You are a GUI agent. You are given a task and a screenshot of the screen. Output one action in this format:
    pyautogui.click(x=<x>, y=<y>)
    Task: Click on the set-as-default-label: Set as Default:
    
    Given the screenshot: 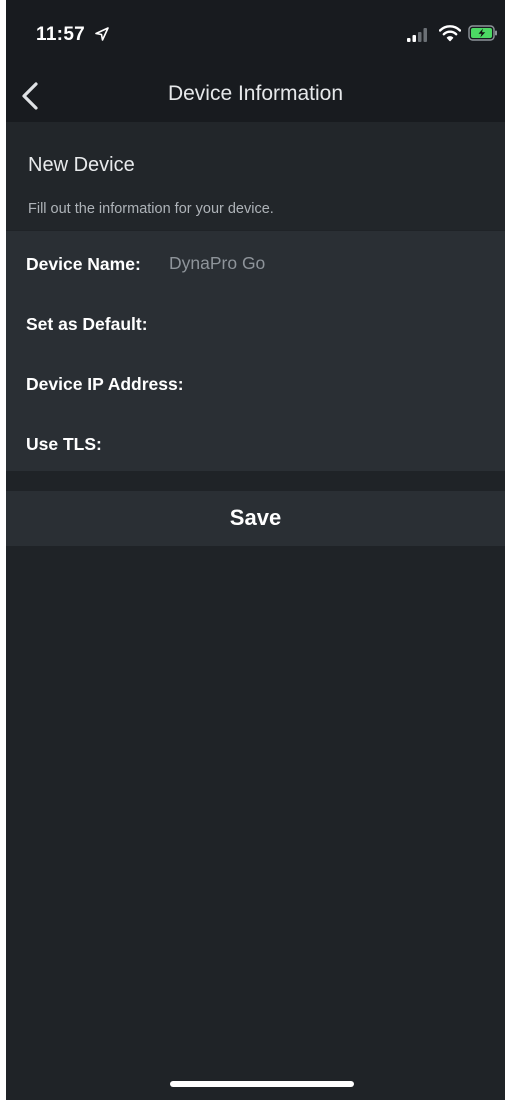 What is the action you would take?
    pyautogui.click(x=87, y=324)
    